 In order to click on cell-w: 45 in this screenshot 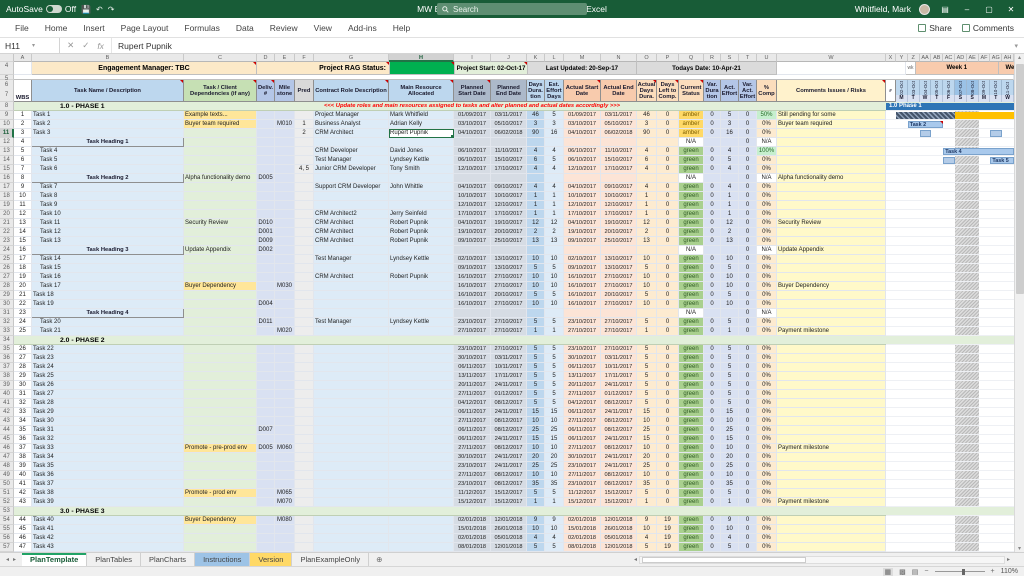, I will do `click(23, 529)`.